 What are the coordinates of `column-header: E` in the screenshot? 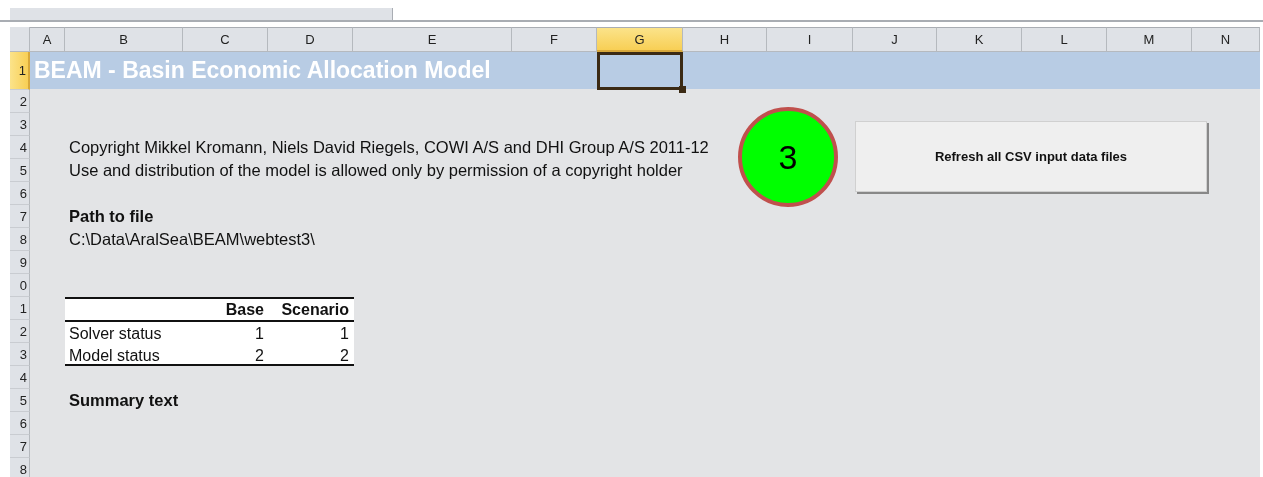 It's located at (432, 39).